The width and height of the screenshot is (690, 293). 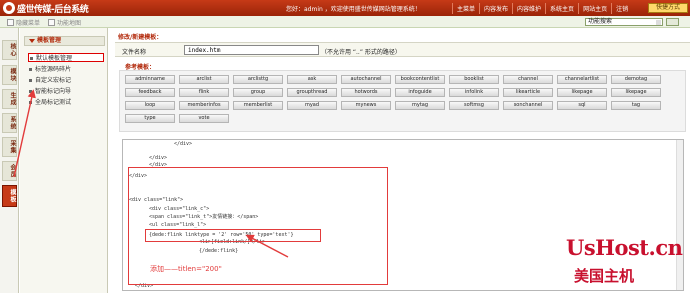 What do you see at coordinates (312, 105) in the screenshot?
I see `tag-button-myad: myad` at bounding box center [312, 105].